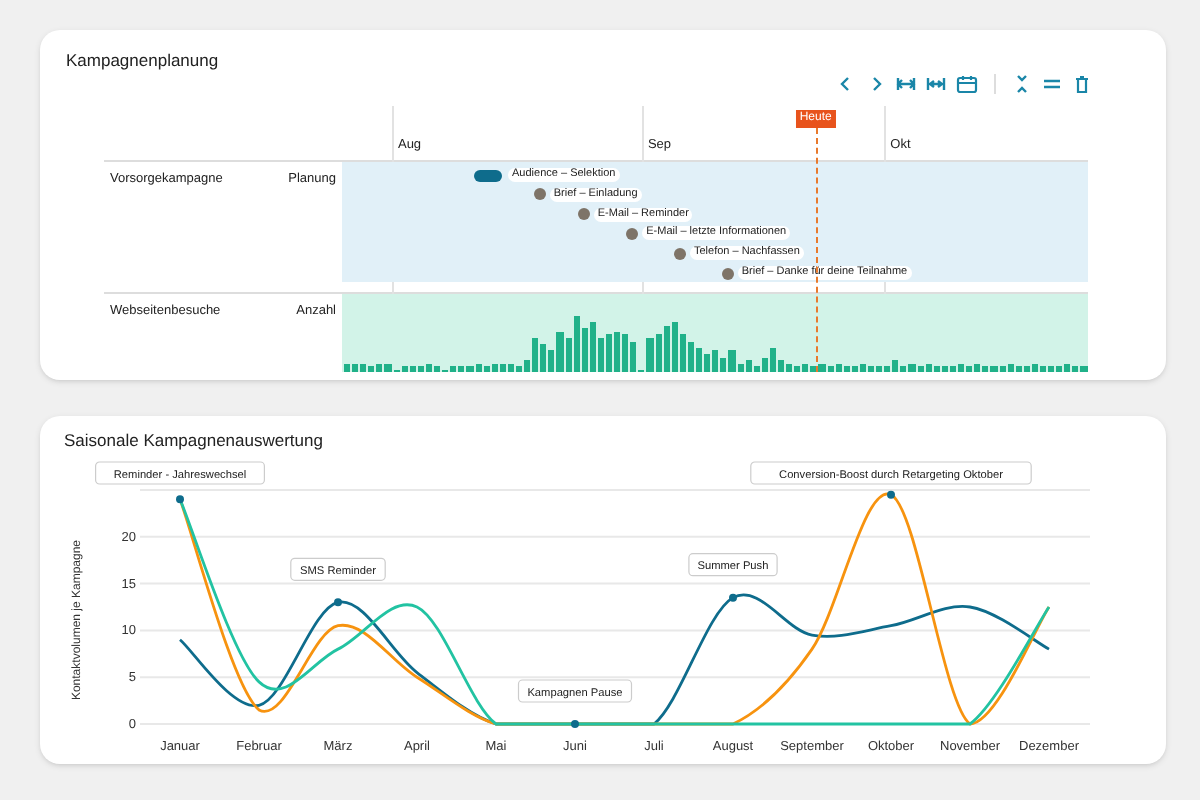  What do you see at coordinates (967, 84) in the screenshot?
I see `calendar-icon` at bounding box center [967, 84].